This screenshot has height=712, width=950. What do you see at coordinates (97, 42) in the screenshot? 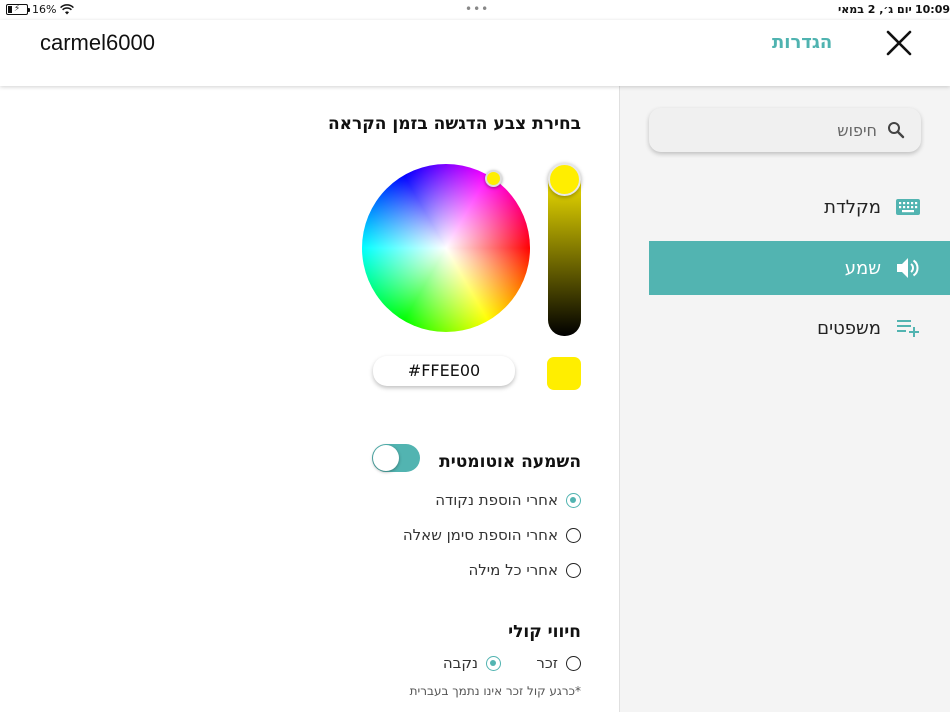
I see `username: carmel6000` at bounding box center [97, 42].